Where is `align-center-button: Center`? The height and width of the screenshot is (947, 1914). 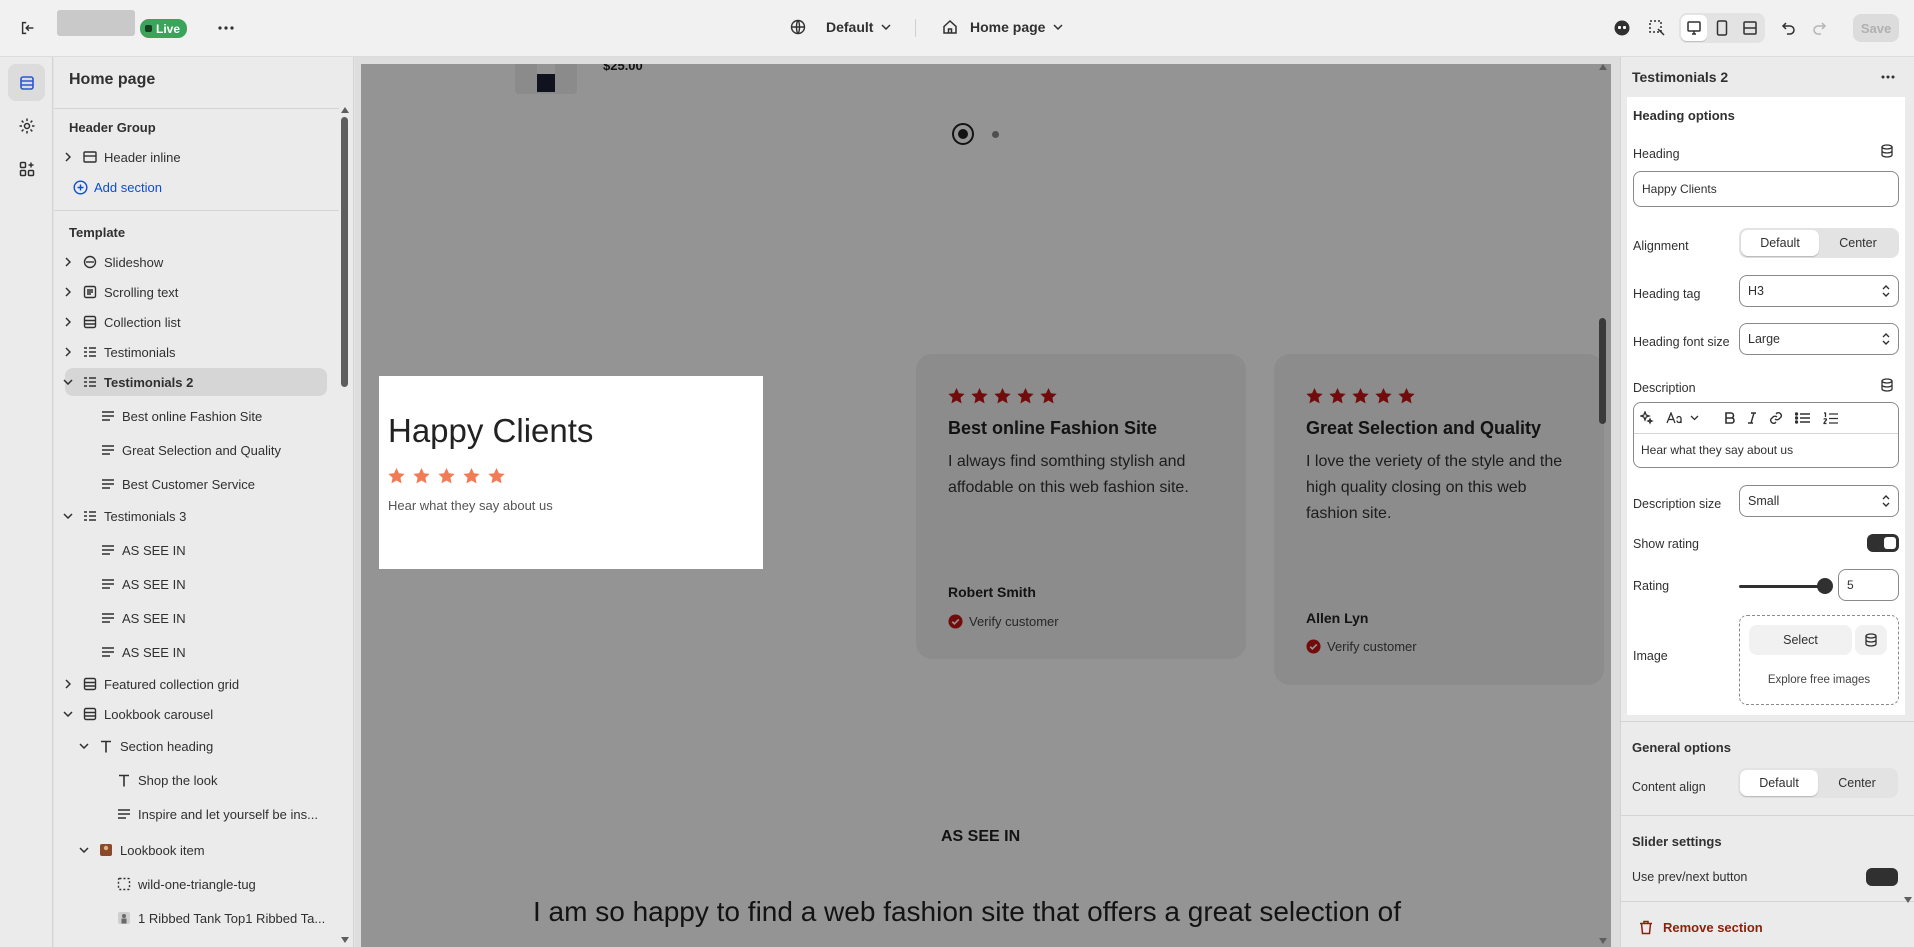 align-center-button: Center is located at coordinates (1858, 243).